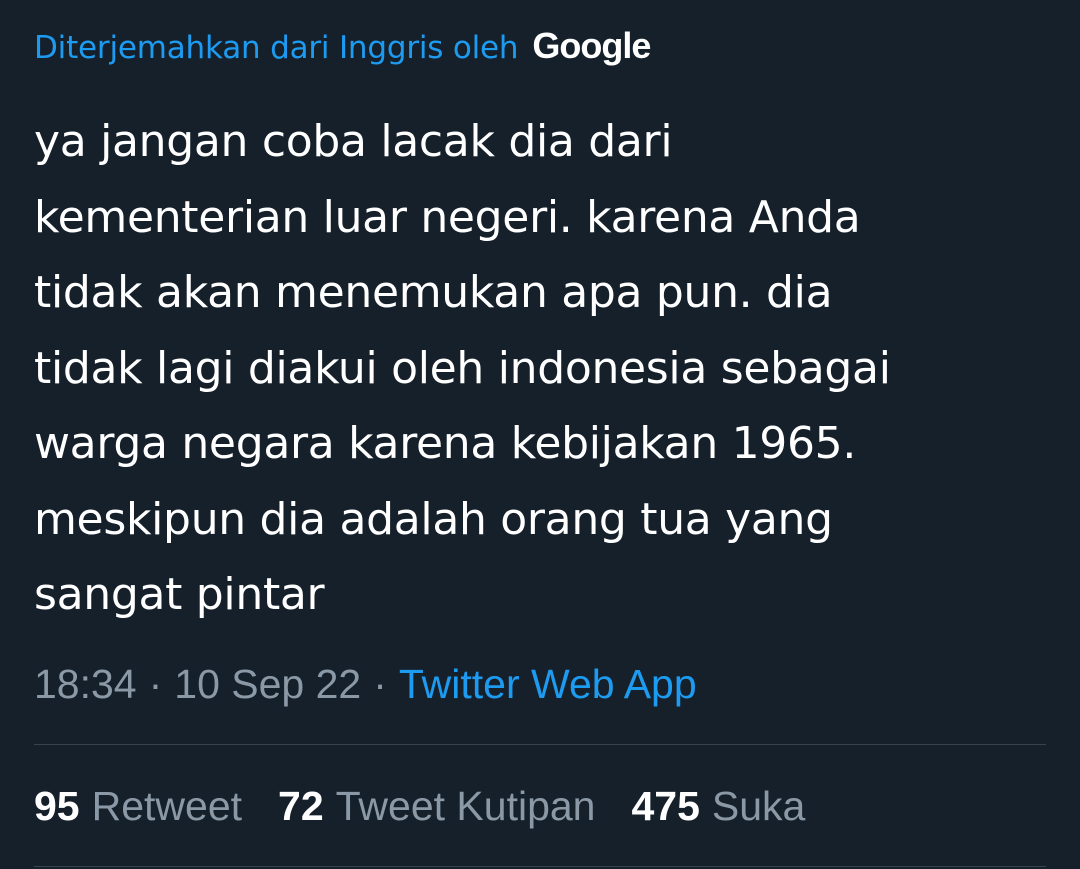 This screenshot has height=869, width=1080. I want to click on translation-attribution: Diterjemahkan dari Inggris oleh Google, so click(342, 47).